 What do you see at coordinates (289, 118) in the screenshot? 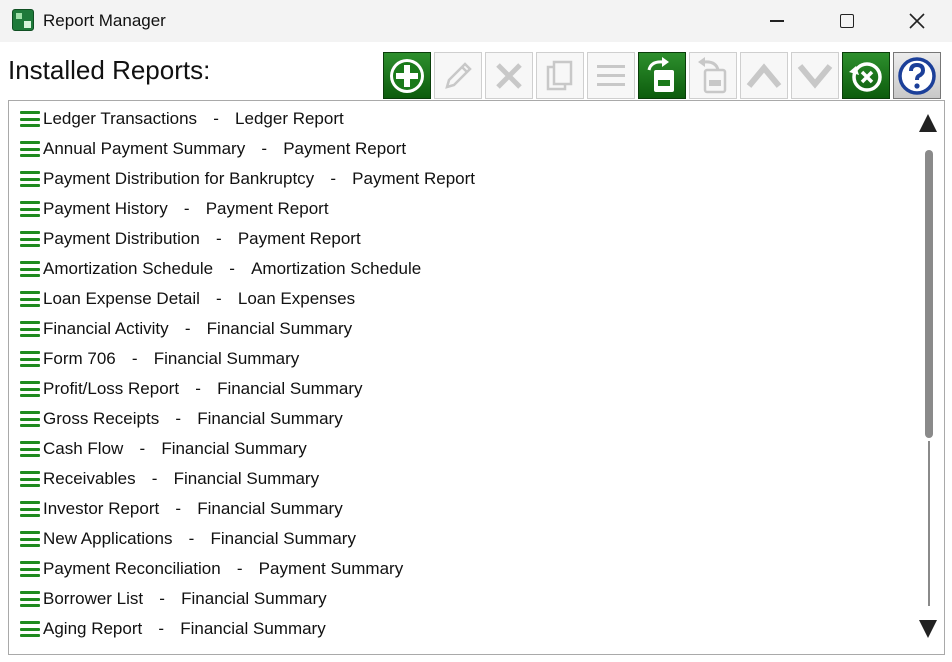
I see `report-type: Ledger Report` at bounding box center [289, 118].